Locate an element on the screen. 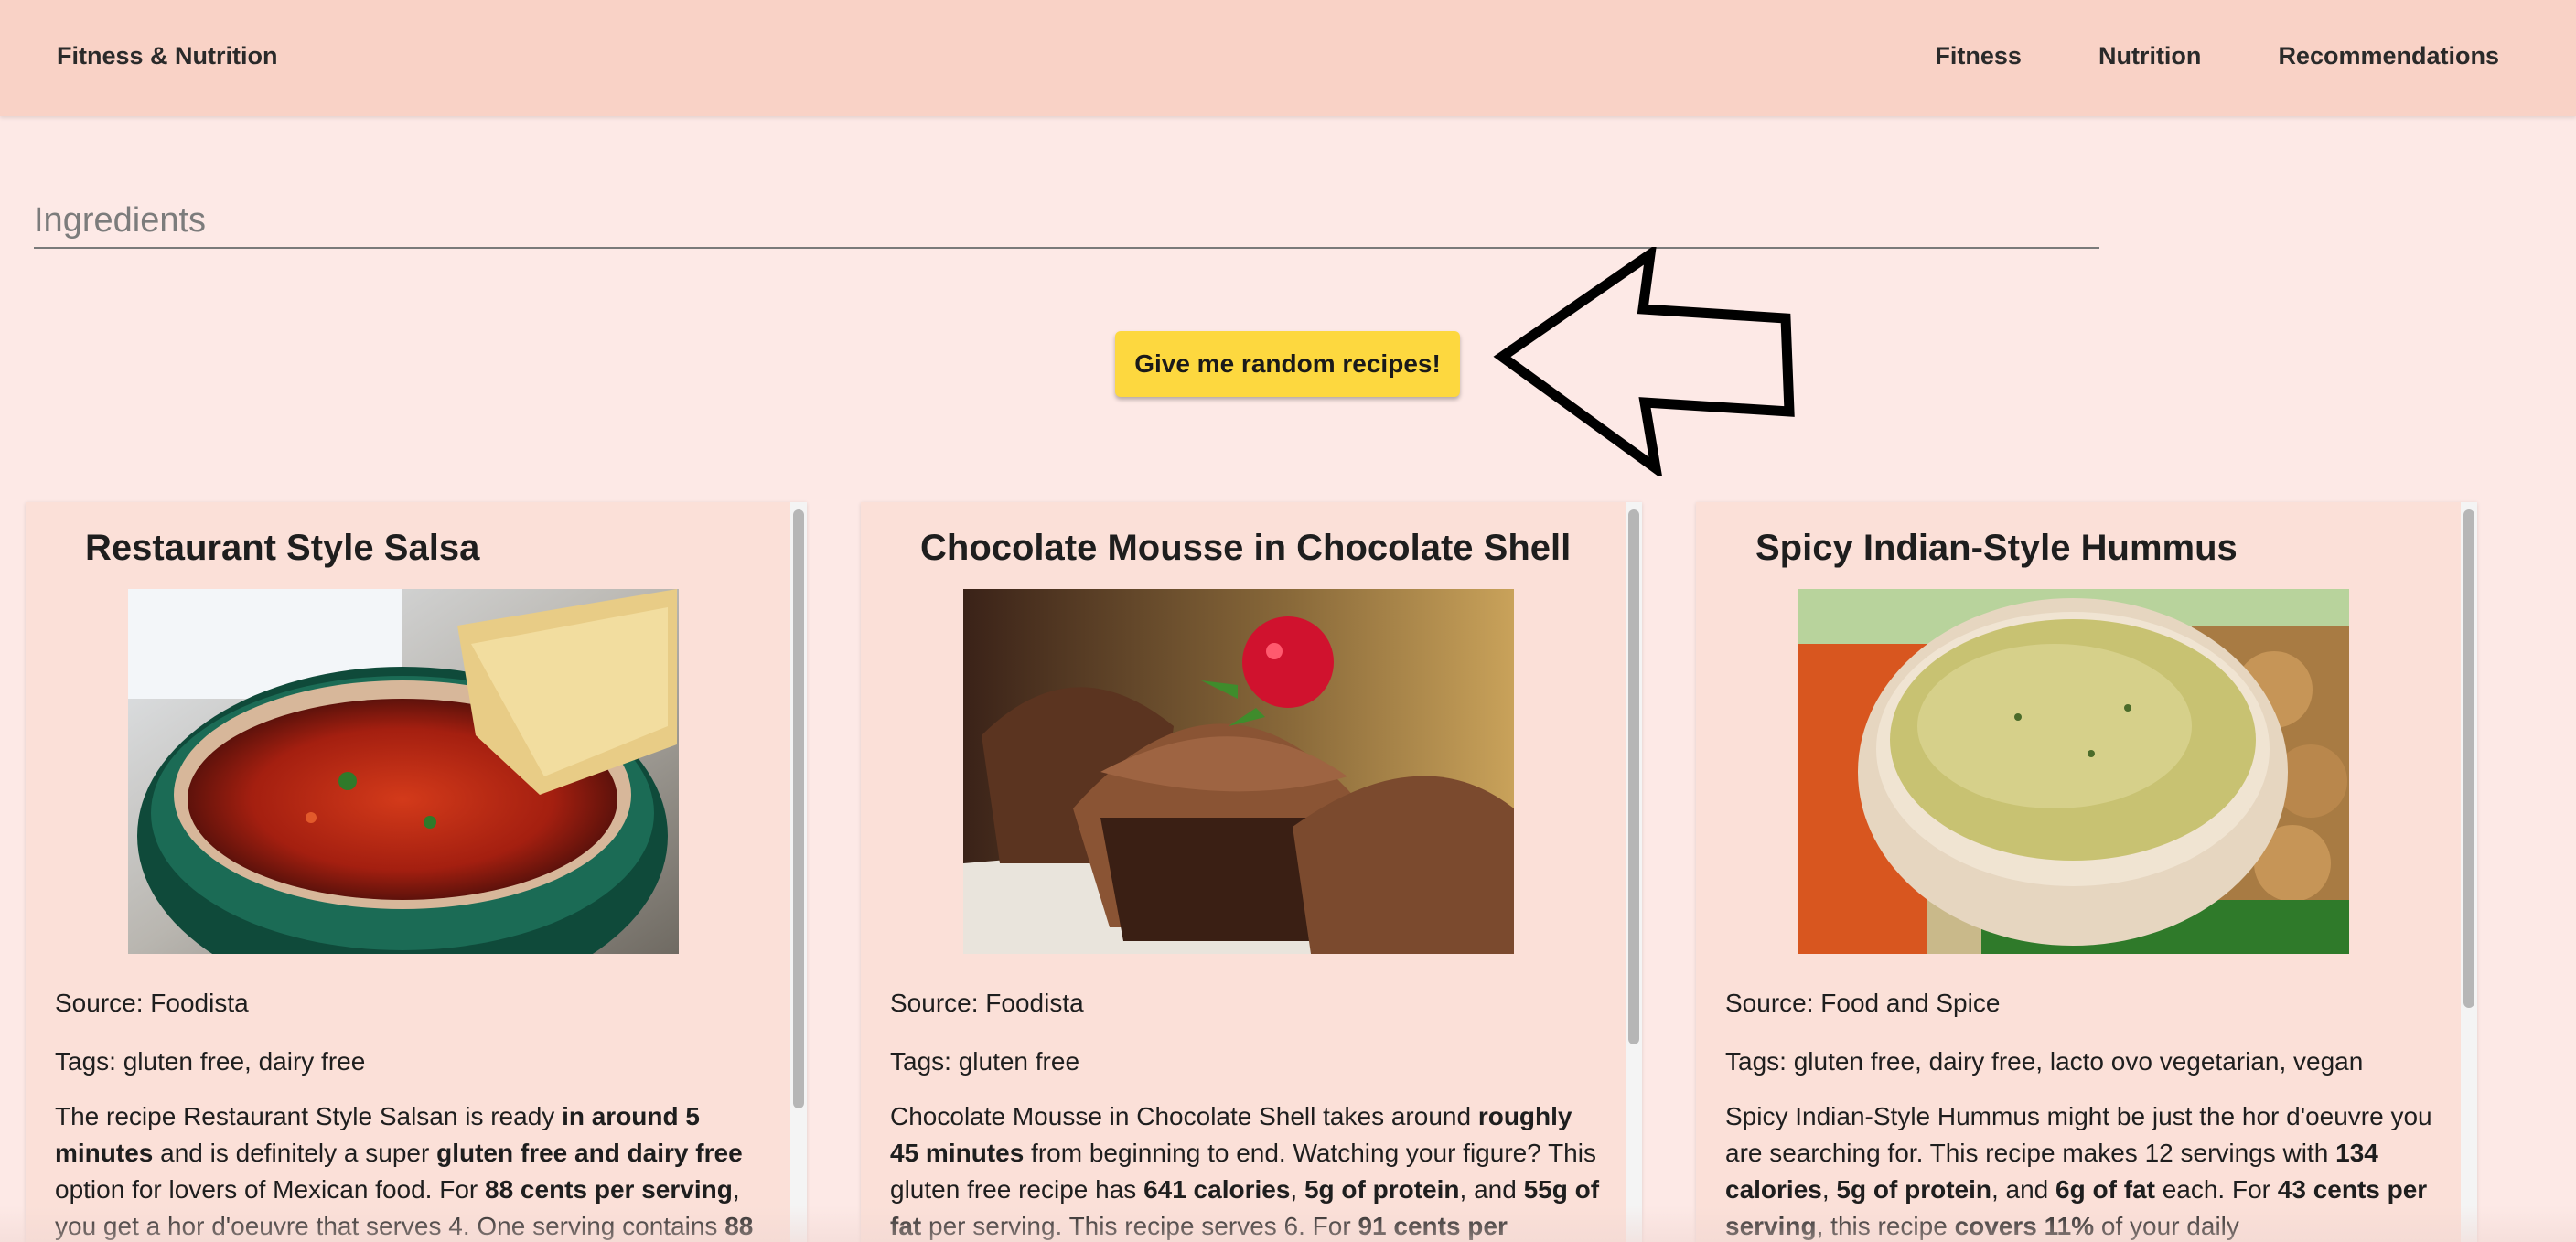 This screenshot has height=1242, width=2576. recipe-image-hummus is located at coordinates (2073, 771).